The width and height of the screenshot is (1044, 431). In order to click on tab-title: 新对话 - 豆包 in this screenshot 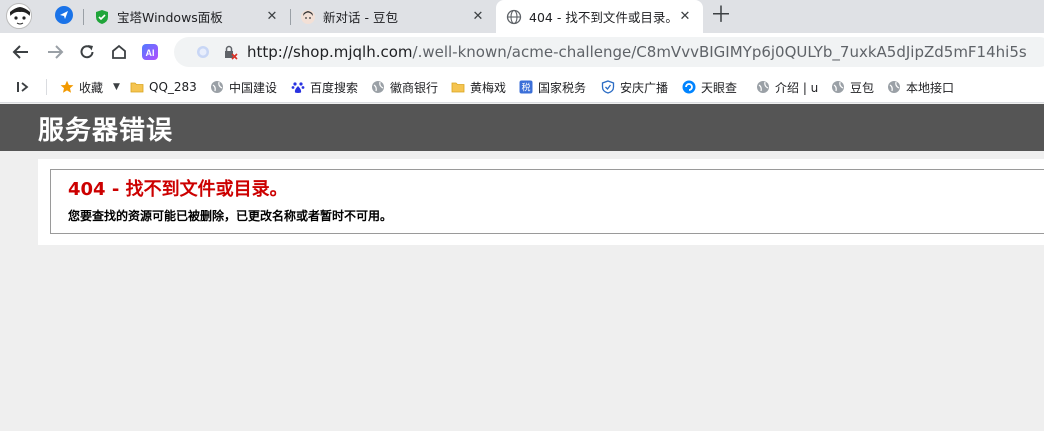, I will do `click(360, 17)`.